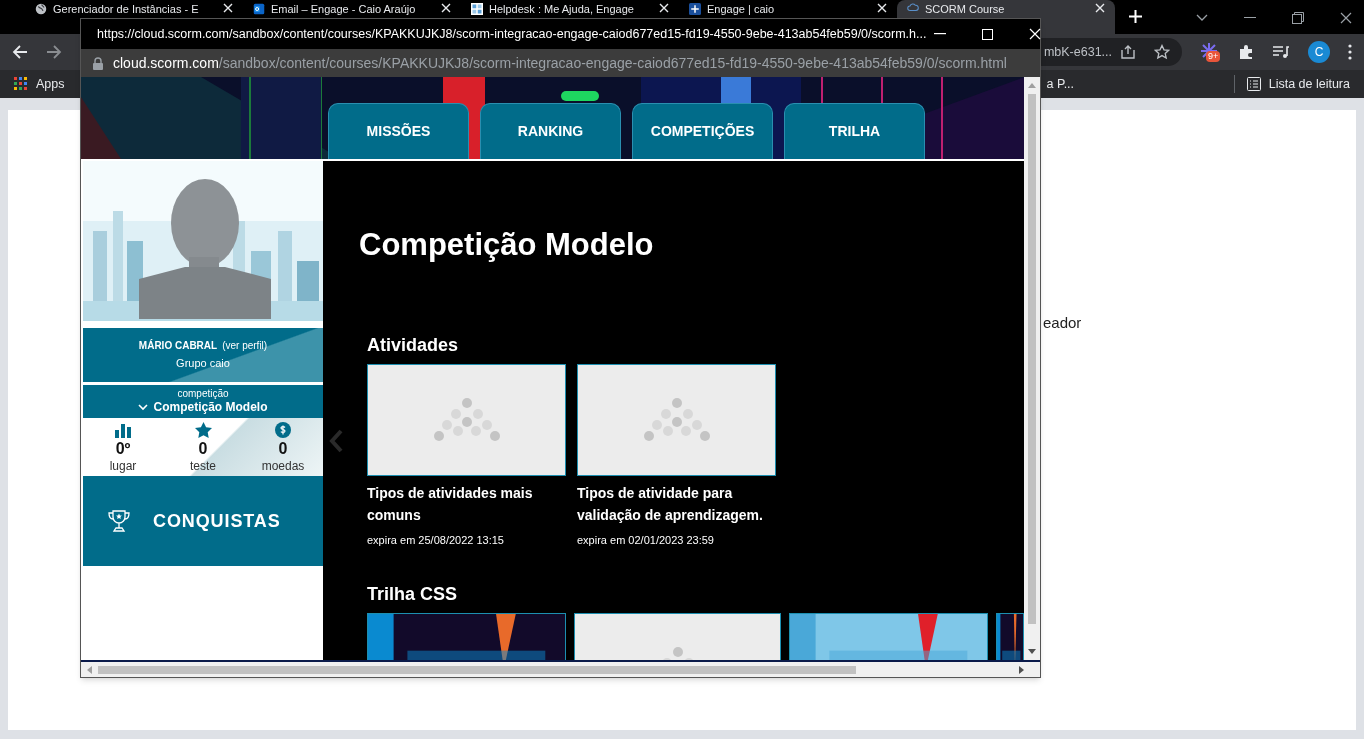  Describe the element at coordinates (203, 466) in the screenshot. I see `stat-label: teste` at that location.